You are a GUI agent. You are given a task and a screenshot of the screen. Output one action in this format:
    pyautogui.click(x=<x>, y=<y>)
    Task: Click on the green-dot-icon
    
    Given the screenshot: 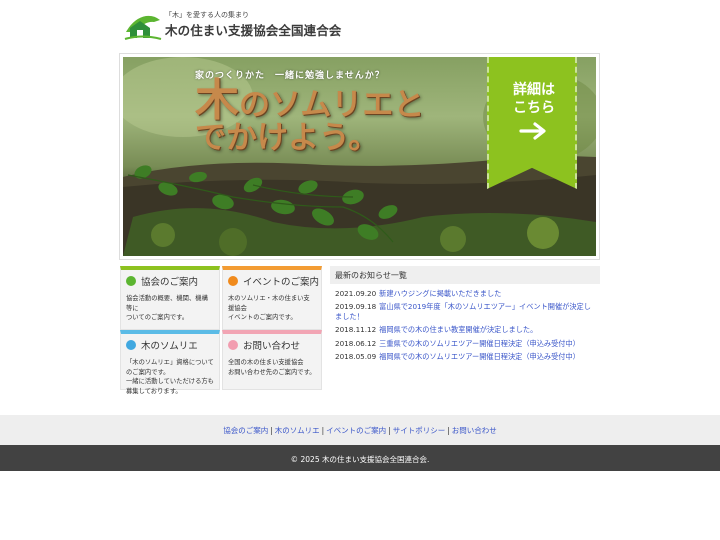 What is the action you would take?
    pyautogui.click(x=131, y=281)
    